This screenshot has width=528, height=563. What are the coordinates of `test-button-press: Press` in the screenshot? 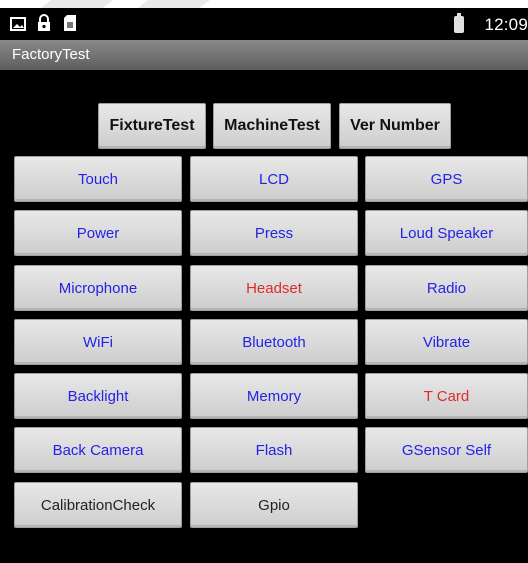 It's located at (274, 233).